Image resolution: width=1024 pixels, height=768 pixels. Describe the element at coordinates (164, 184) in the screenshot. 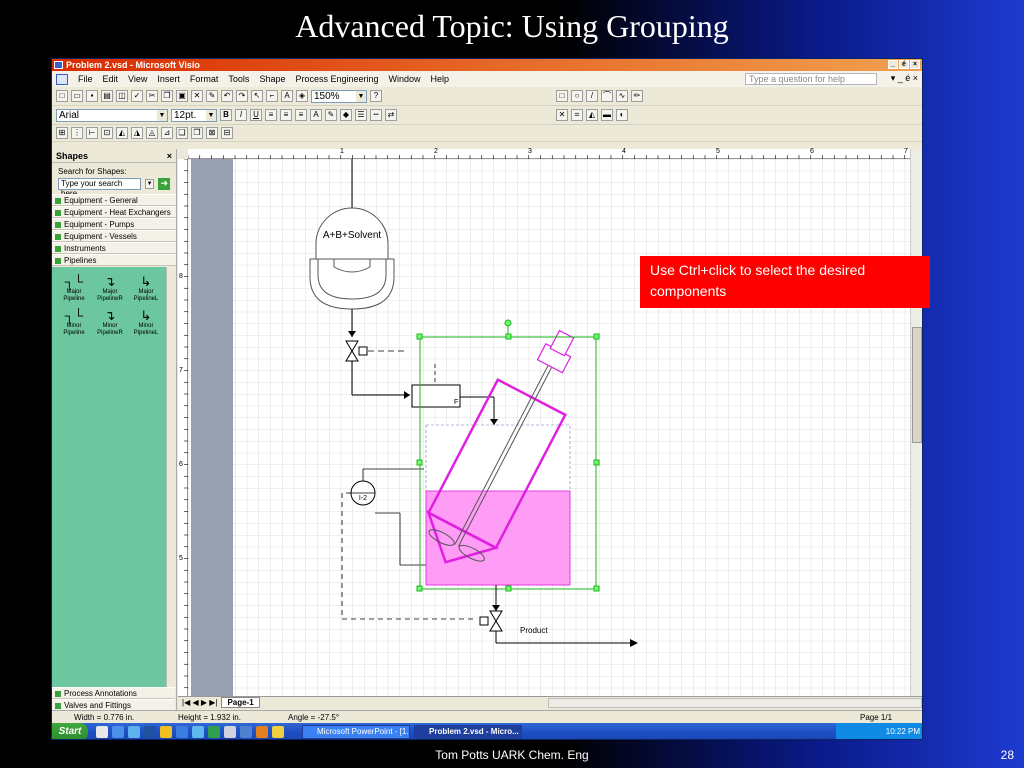

I see `search-go-icon: ➜` at that location.